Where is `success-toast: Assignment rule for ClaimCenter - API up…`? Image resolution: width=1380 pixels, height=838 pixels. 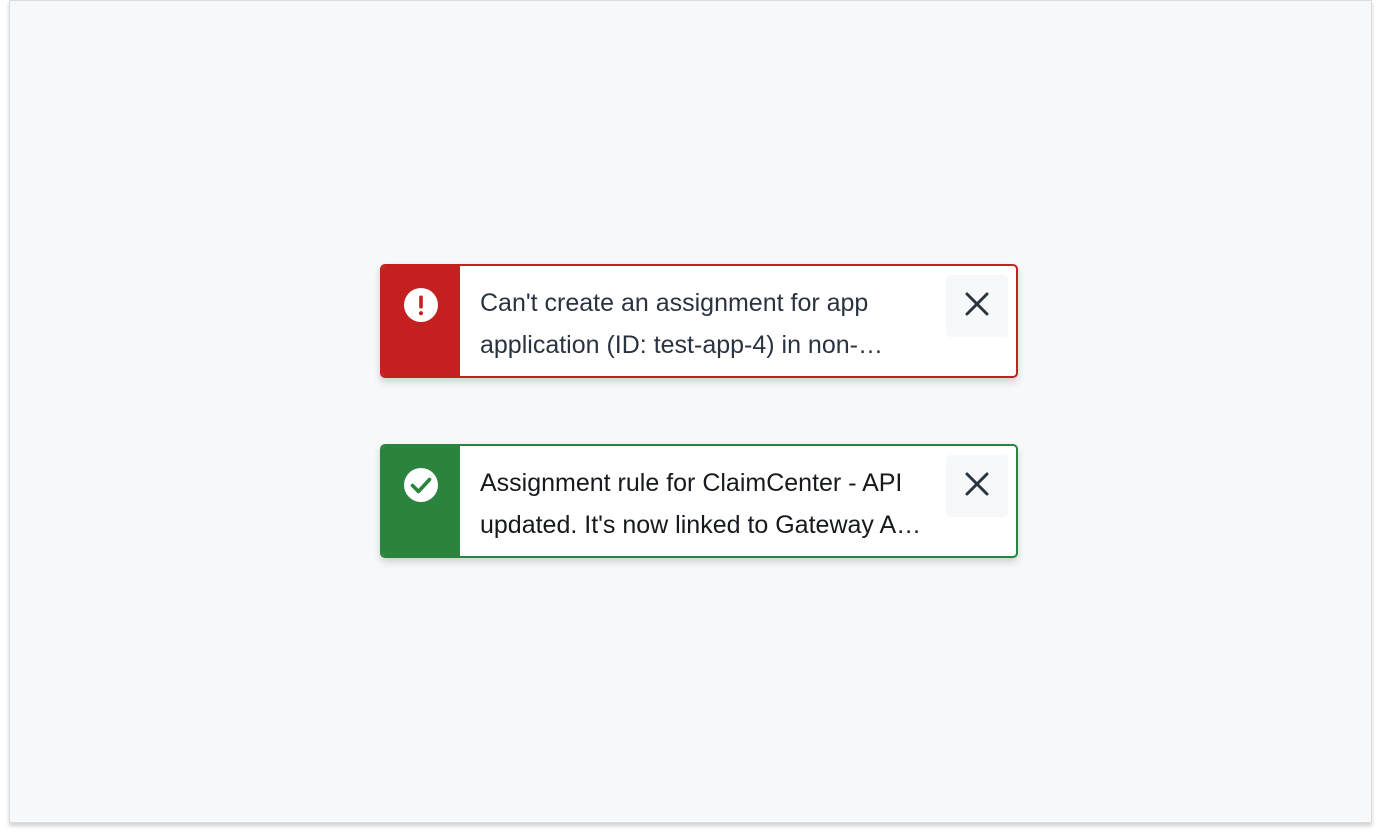 success-toast: Assignment rule for ClaimCenter - API up… is located at coordinates (699, 501).